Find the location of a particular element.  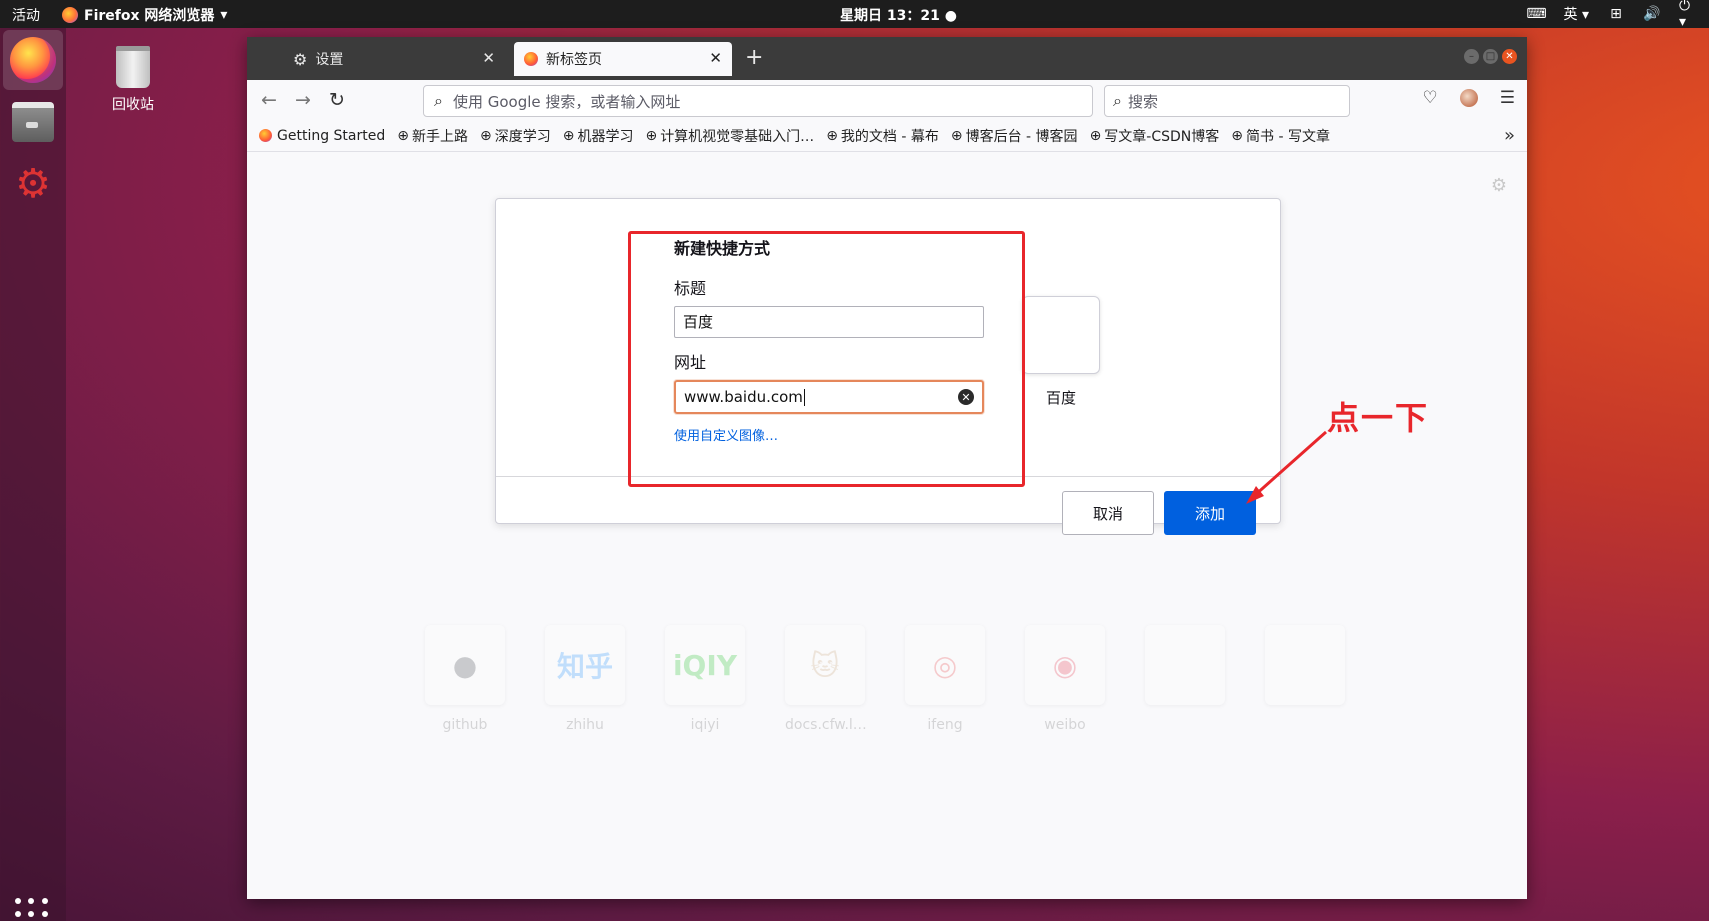

trash-label: 回收站 is located at coordinates (133, 105).